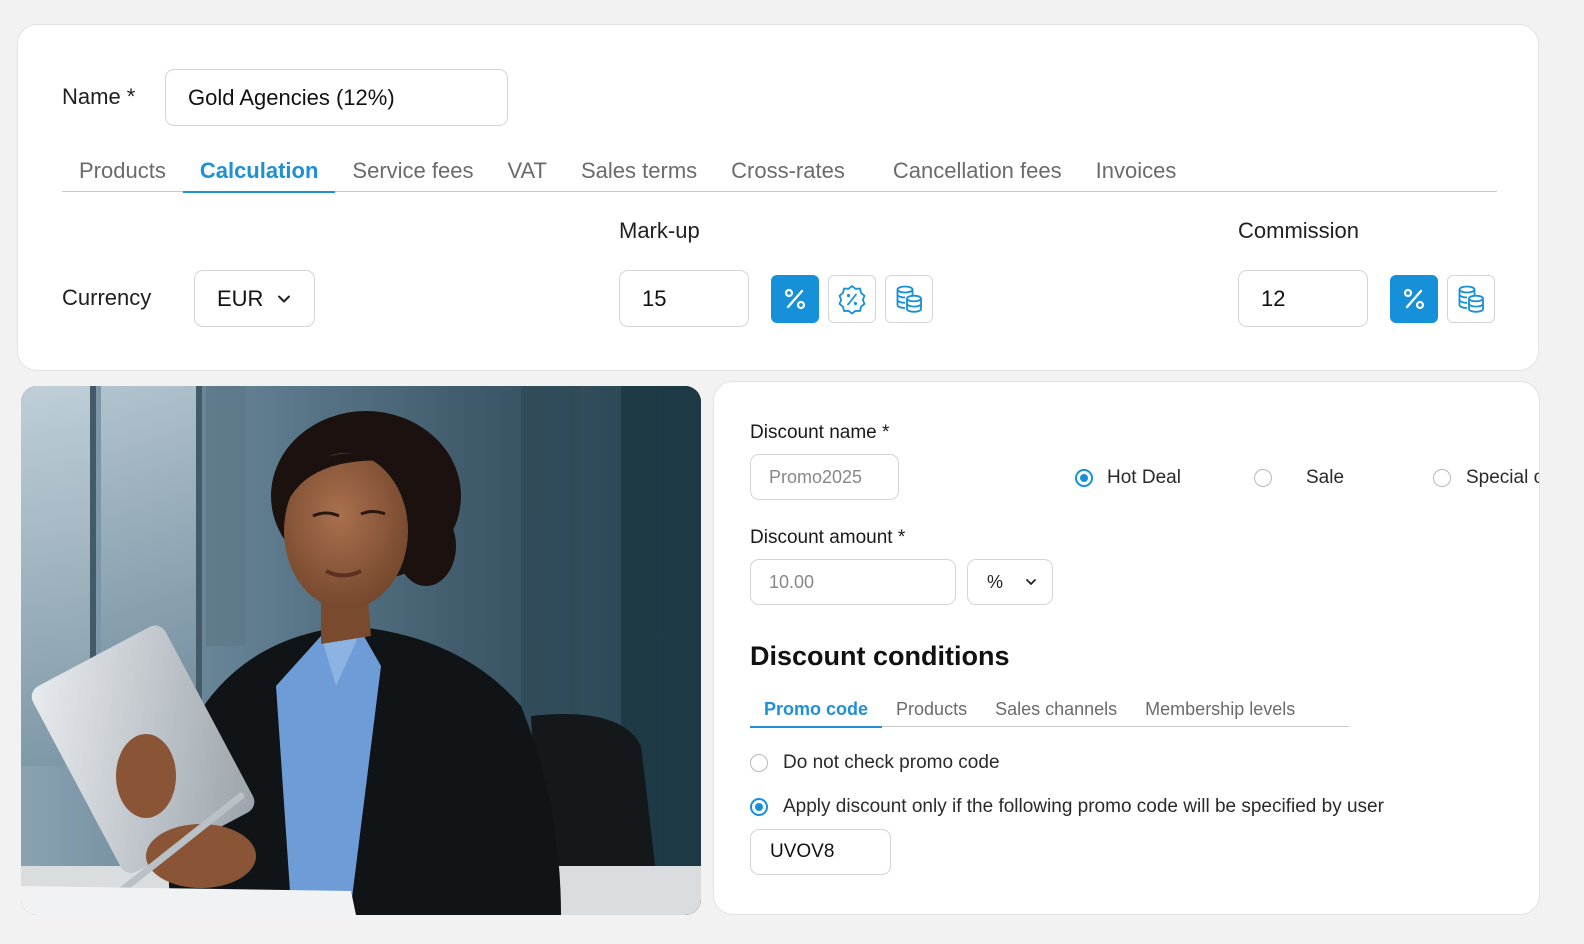  I want to click on markup-fixed-amount-button, so click(909, 299).